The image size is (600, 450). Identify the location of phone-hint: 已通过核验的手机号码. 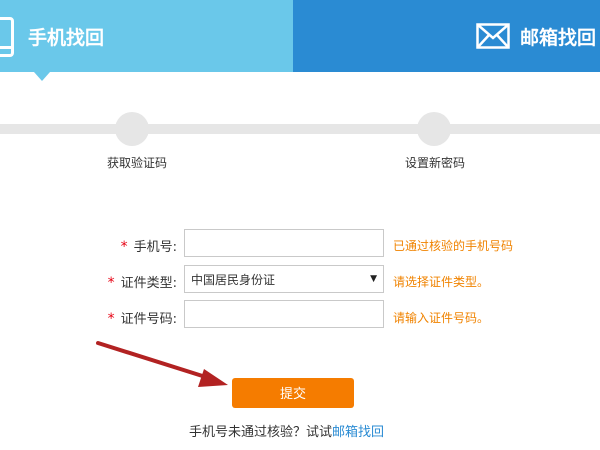
(453, 246).